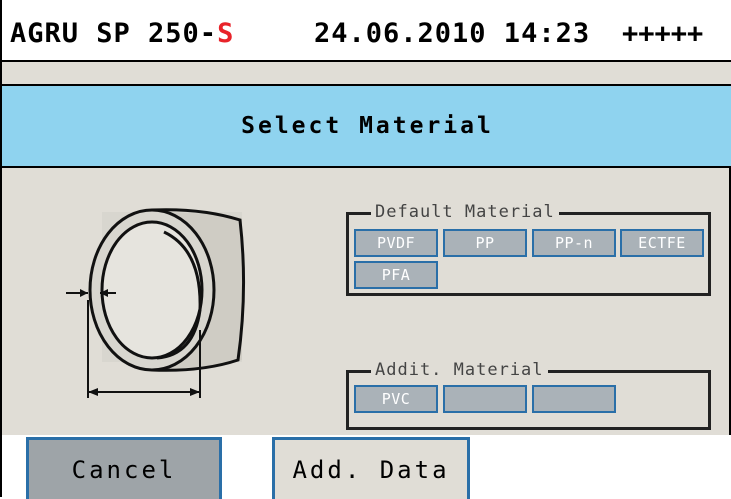 The width and height of the screenshot is (731, 499). What do you see at coordinates (396, 275) in the screenshot?
I see `material-button-pfa: PFA` at bounding box center [396, 275].